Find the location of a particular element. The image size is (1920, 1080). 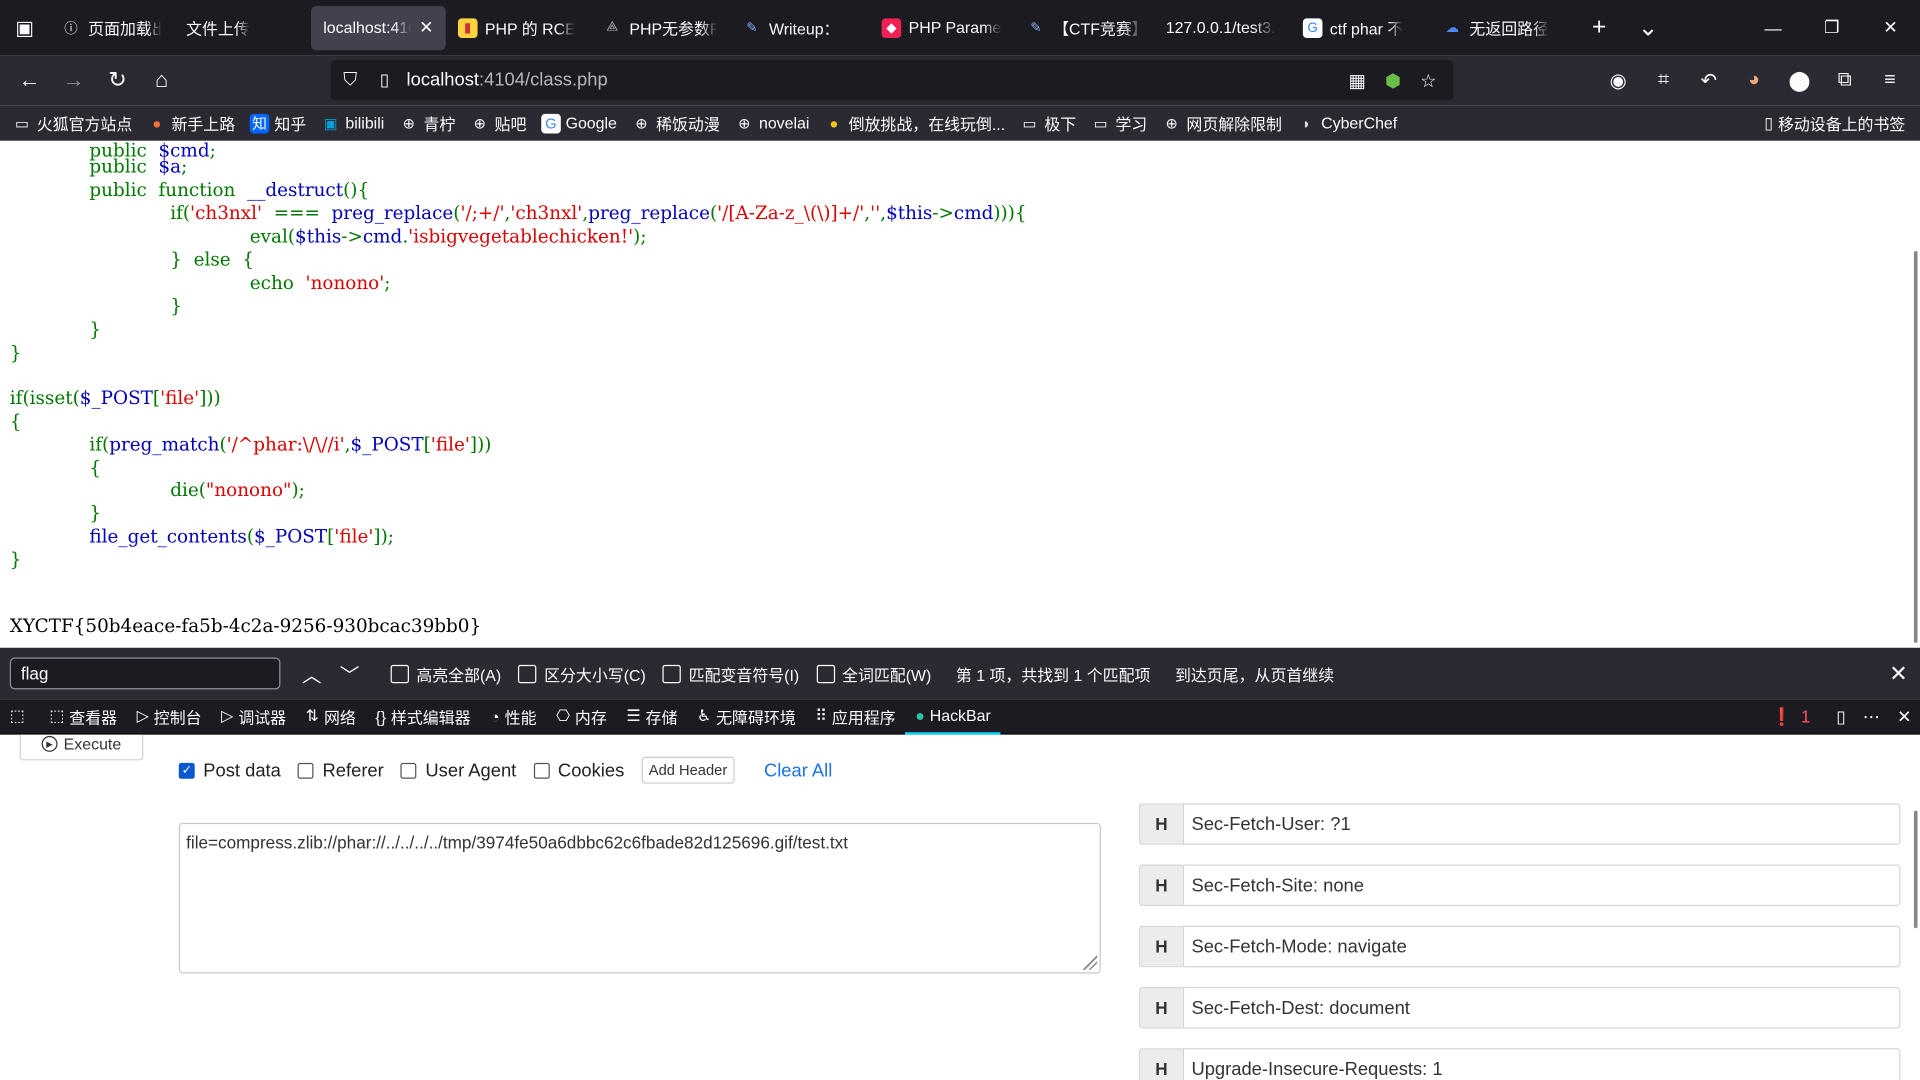

request-option-checkbox: Referer is located at coordinates (341, 770).